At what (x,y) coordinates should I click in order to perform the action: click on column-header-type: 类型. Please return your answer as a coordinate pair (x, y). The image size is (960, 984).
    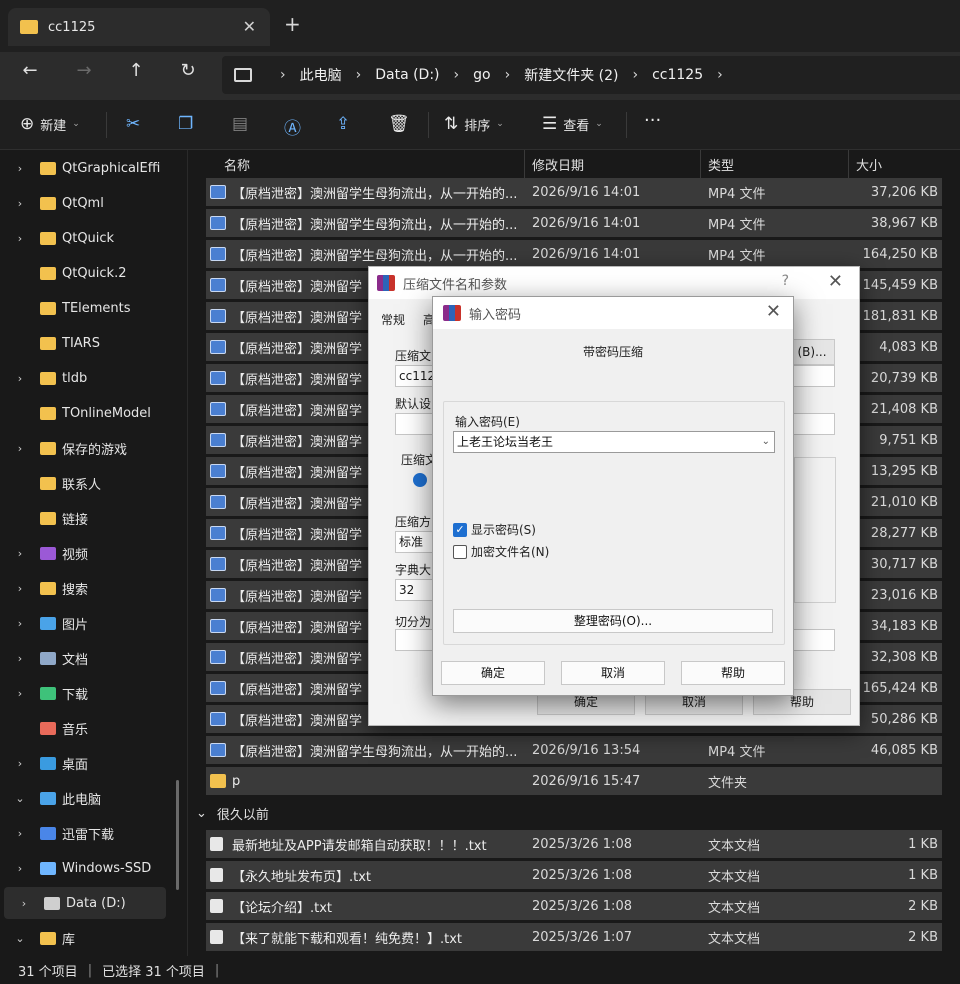
    Looking at the image, I should click on (703, 164).